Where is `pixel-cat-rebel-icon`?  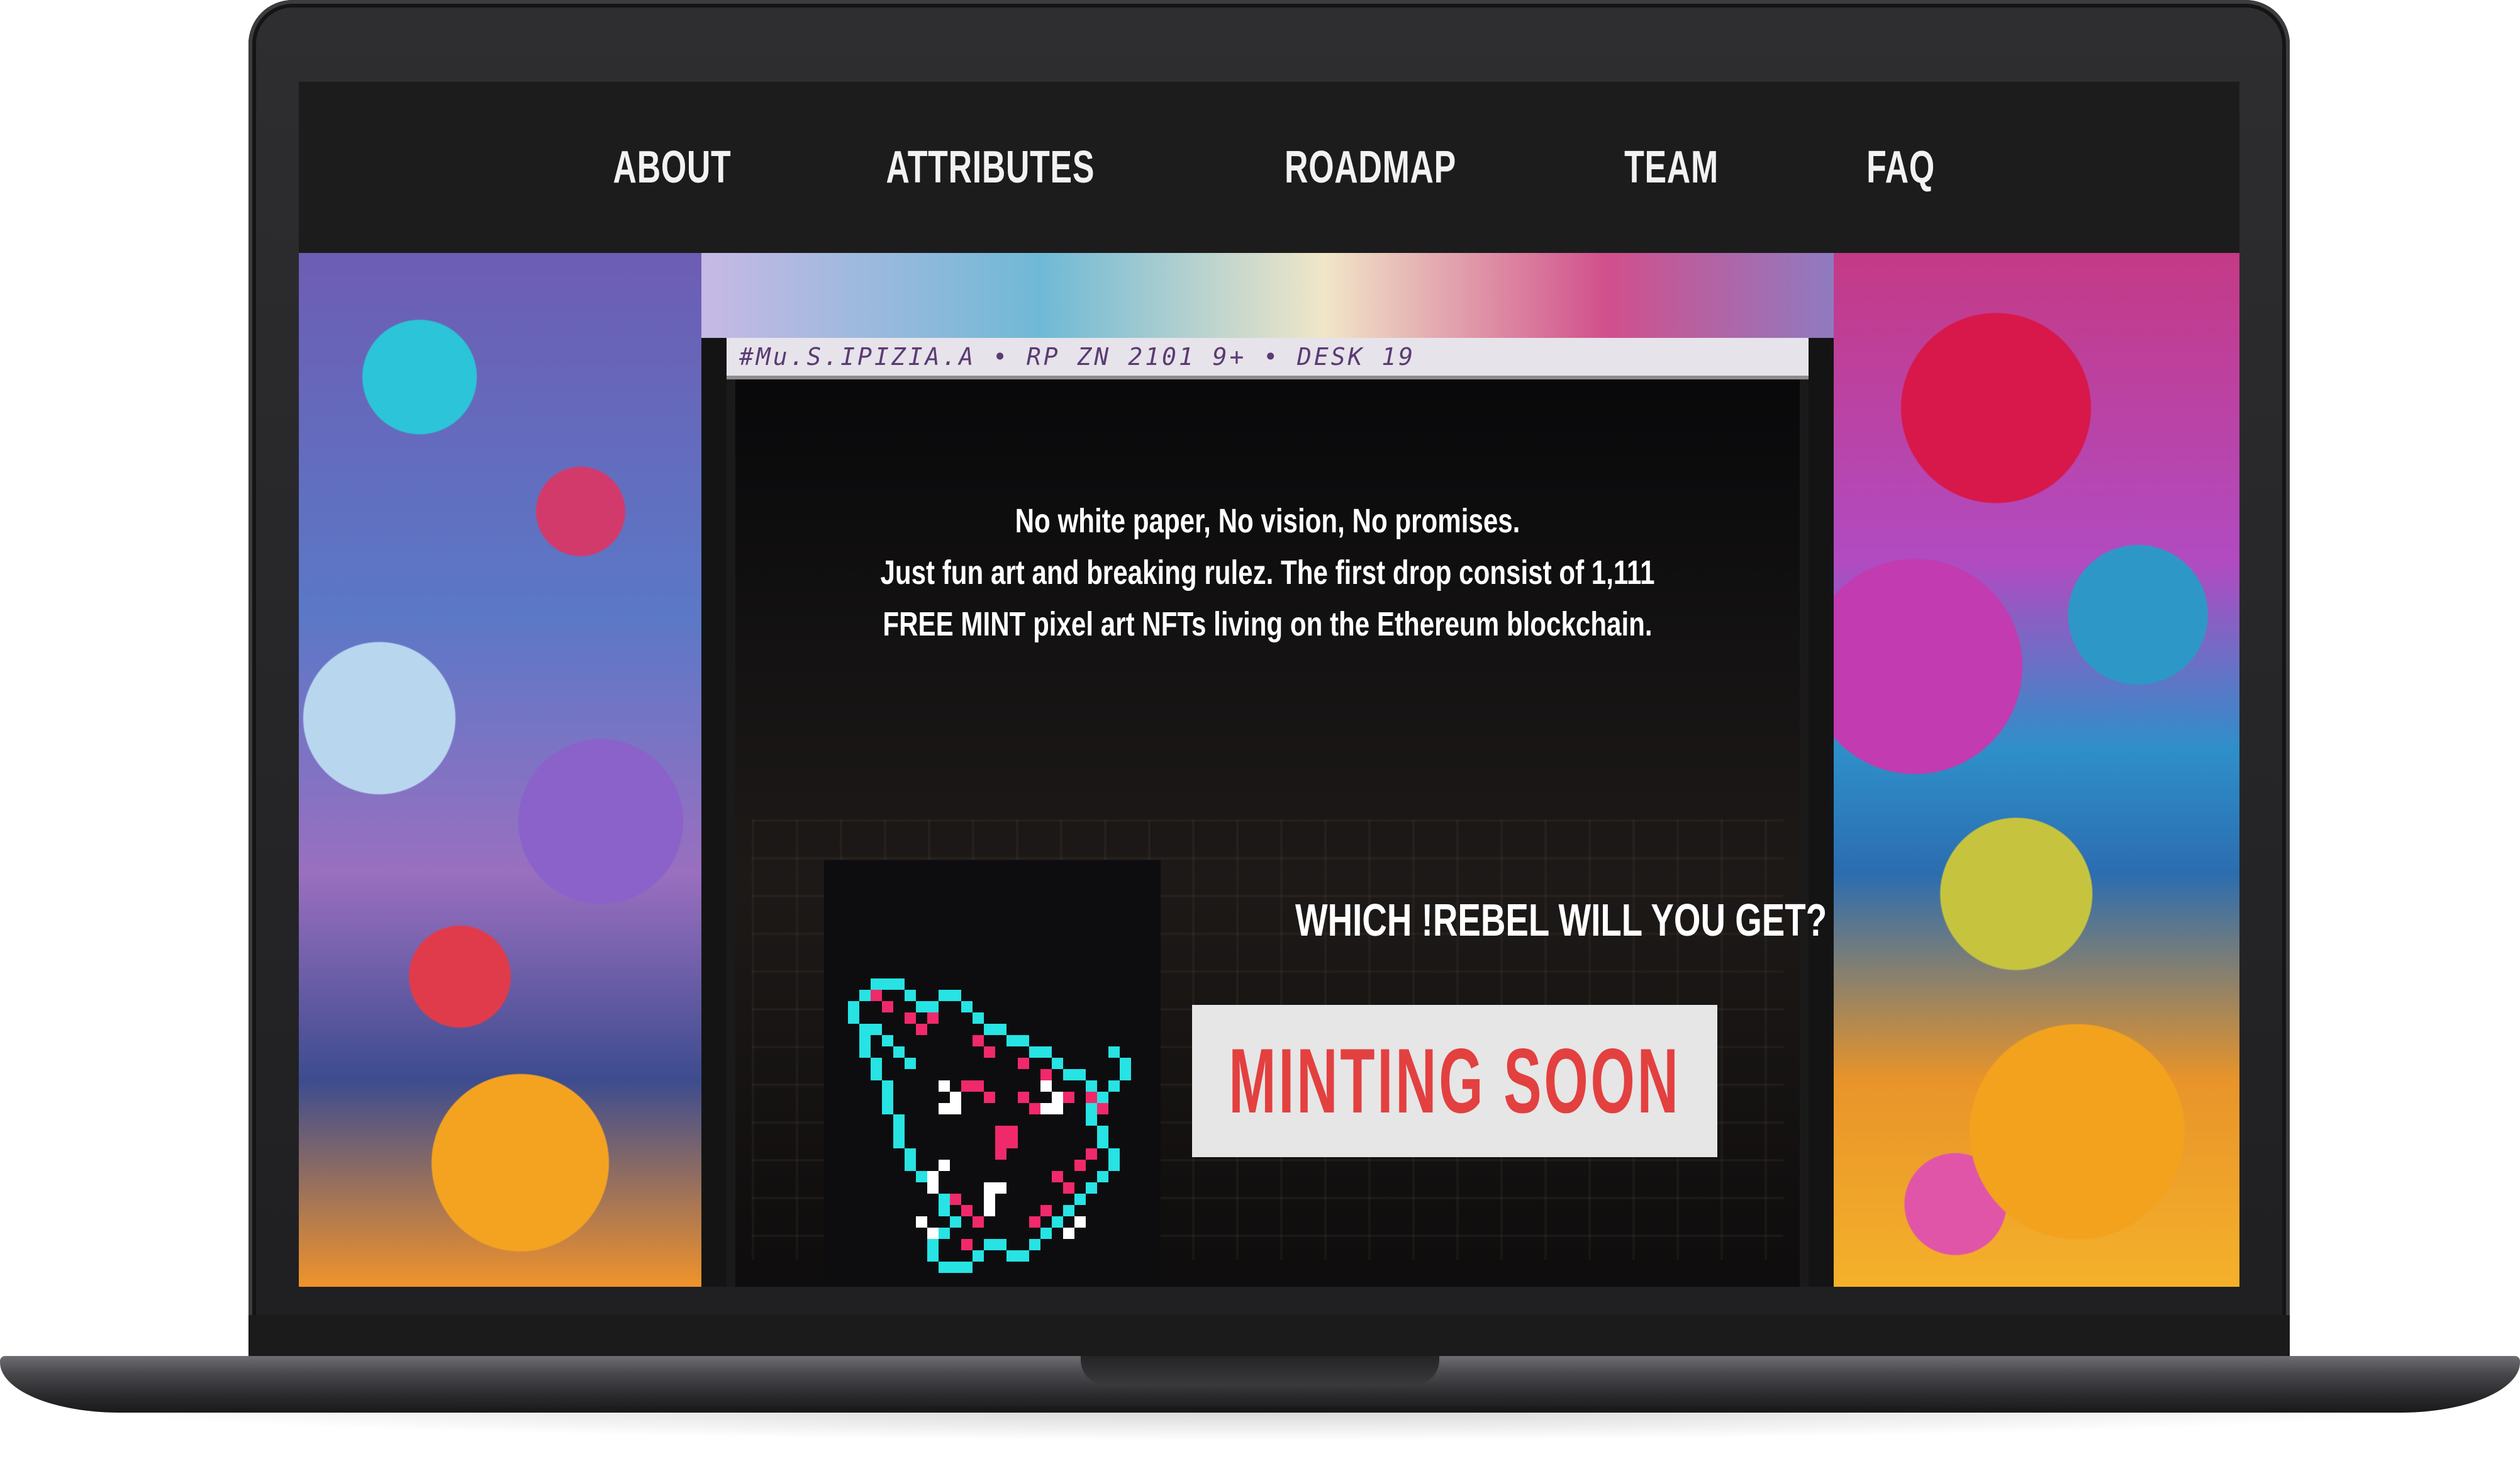 pixel-cat-rebel-icon is located at coordinates (989, 1125).